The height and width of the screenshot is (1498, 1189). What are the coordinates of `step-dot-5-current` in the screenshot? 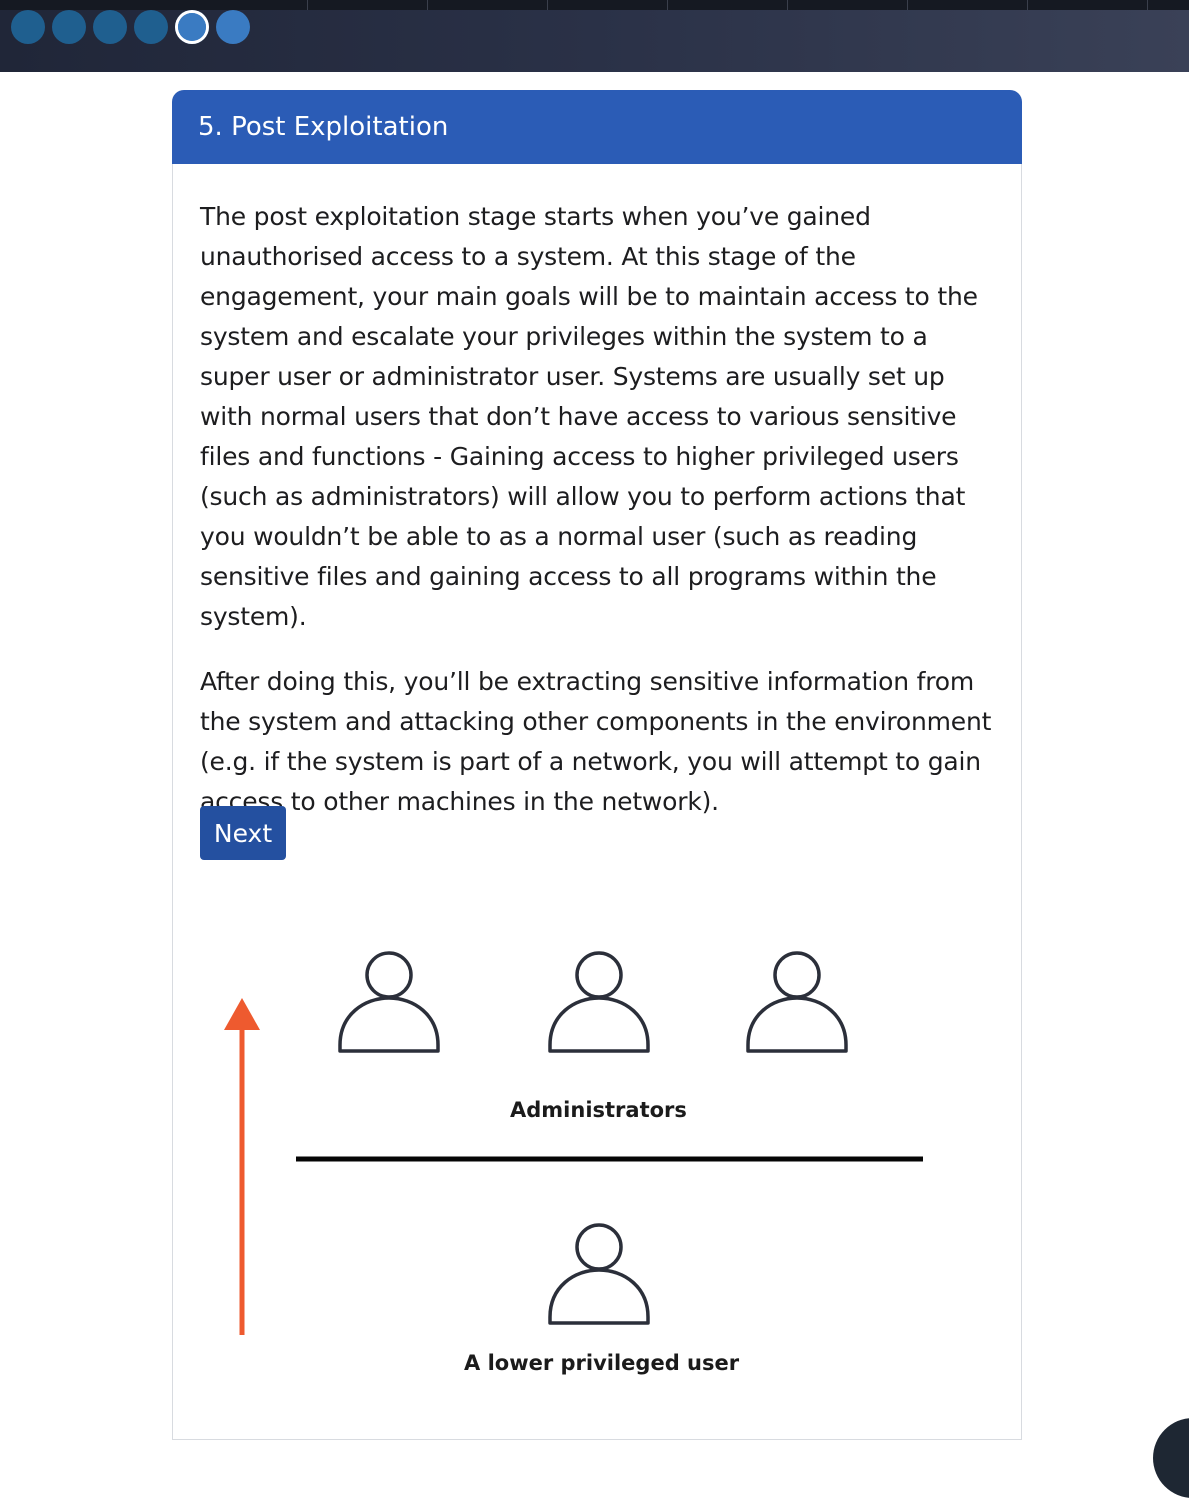 It's located at (192, 27).